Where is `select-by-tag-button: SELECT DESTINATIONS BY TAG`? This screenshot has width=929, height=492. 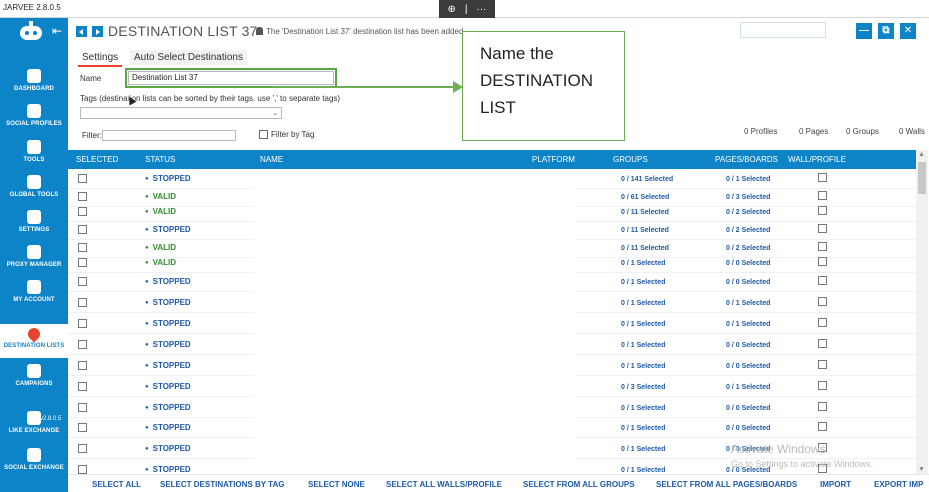
select-by-tag-button: SELECT DESTINATIONS BY TAG is located at coordinates (222, 484).